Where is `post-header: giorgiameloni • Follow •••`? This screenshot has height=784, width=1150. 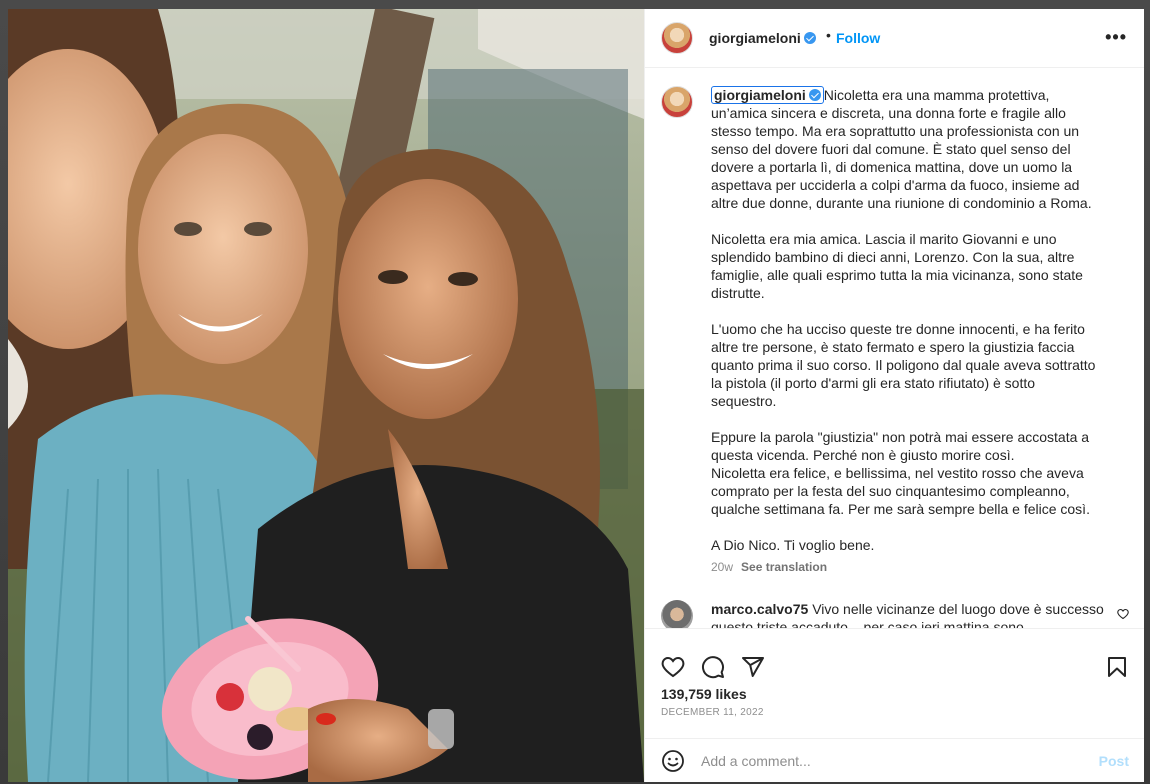
post-header: giorgiameloni • Follow ••• is located at coordinates (894, 38).